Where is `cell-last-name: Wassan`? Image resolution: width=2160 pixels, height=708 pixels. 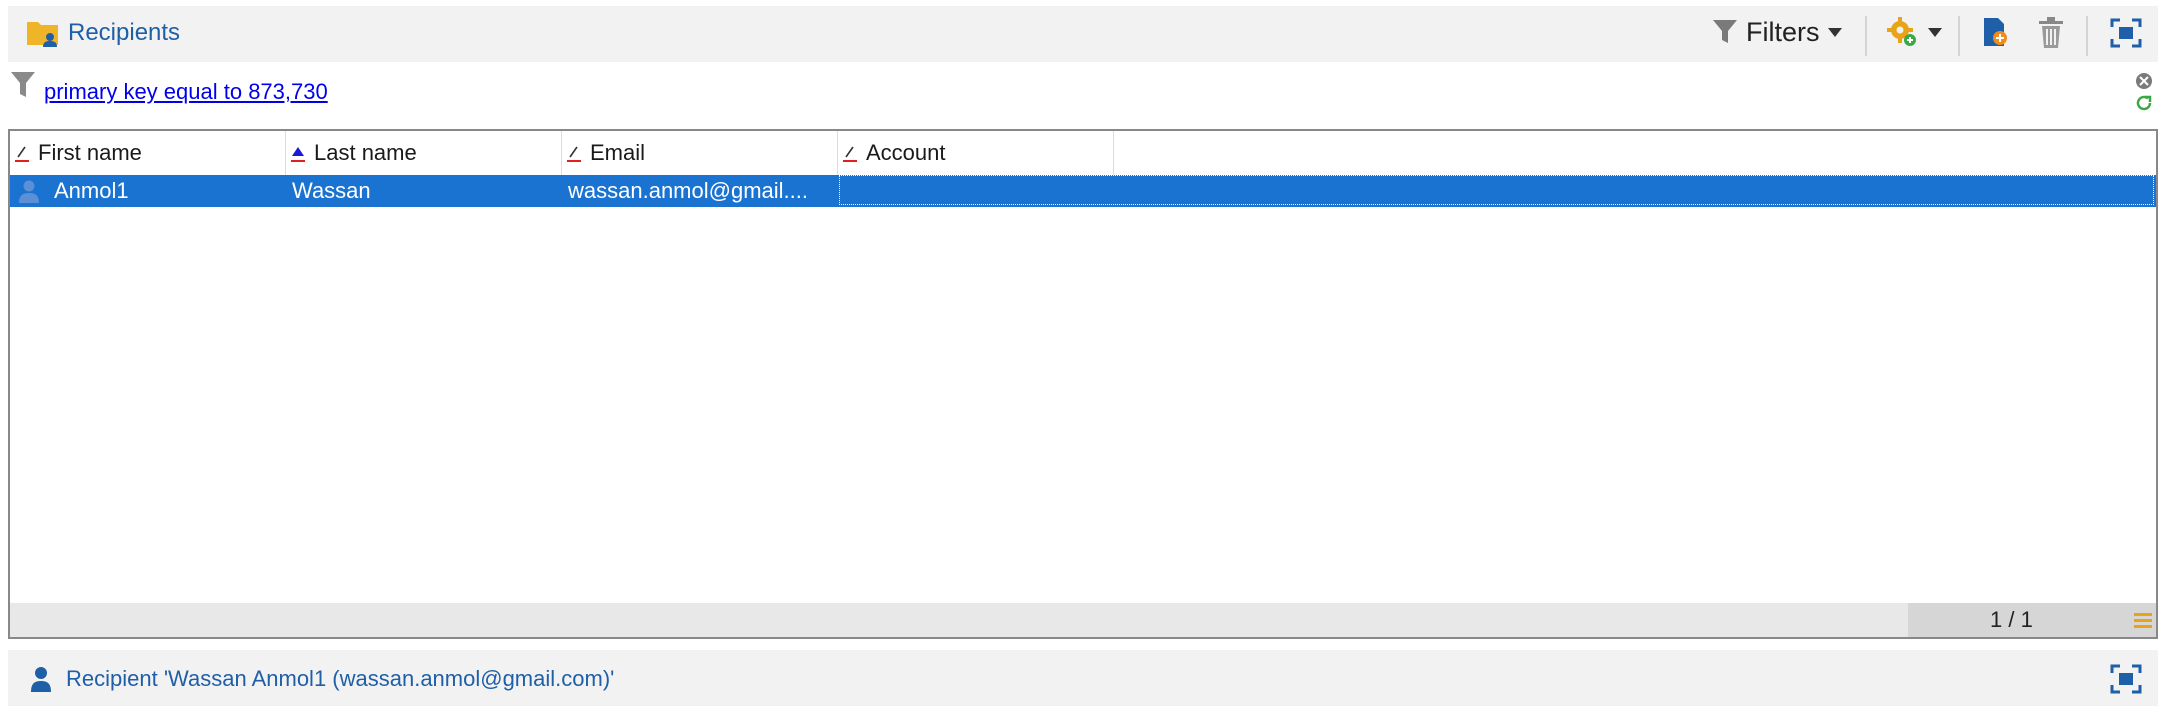
cell-last-name: Wassan is located at coordinates (331, 190).